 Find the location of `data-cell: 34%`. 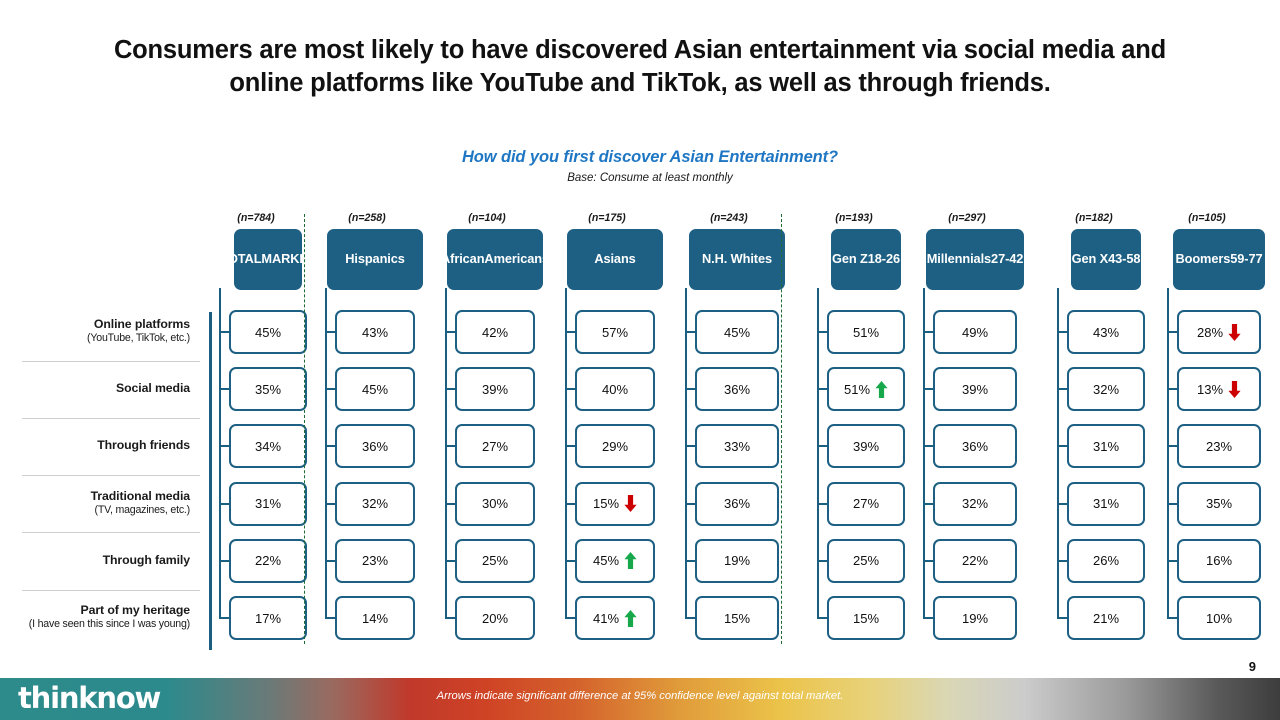

data-cell: 34% is located at coordinates (268, 446).